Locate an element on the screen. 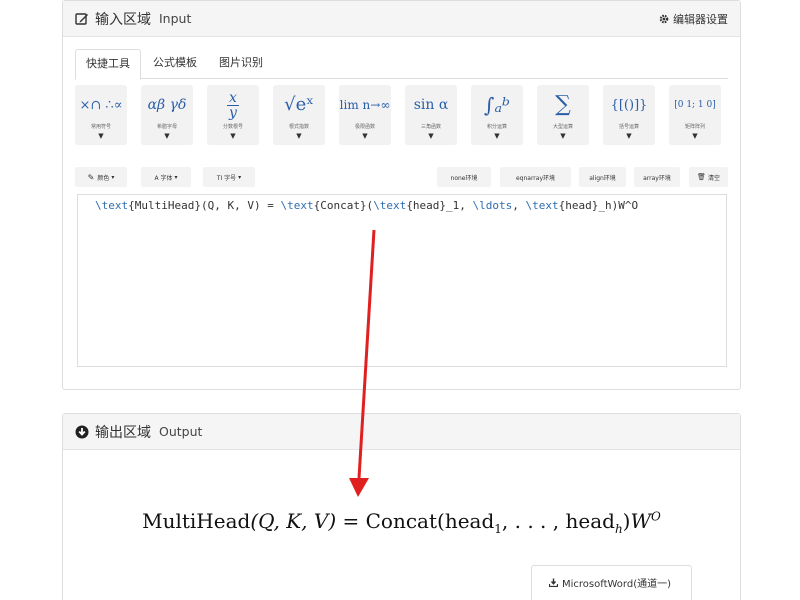  formula-lhs: MultiHead is located at coordinates (196, 521).